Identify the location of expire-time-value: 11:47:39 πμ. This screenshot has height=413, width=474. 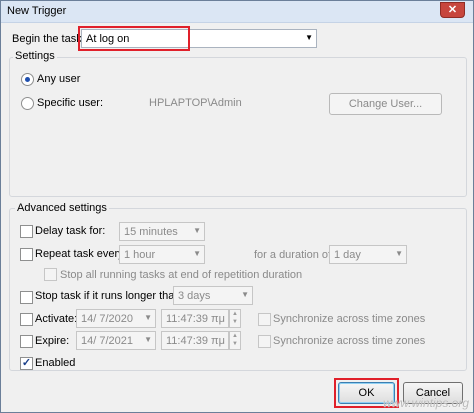
(195, 341).